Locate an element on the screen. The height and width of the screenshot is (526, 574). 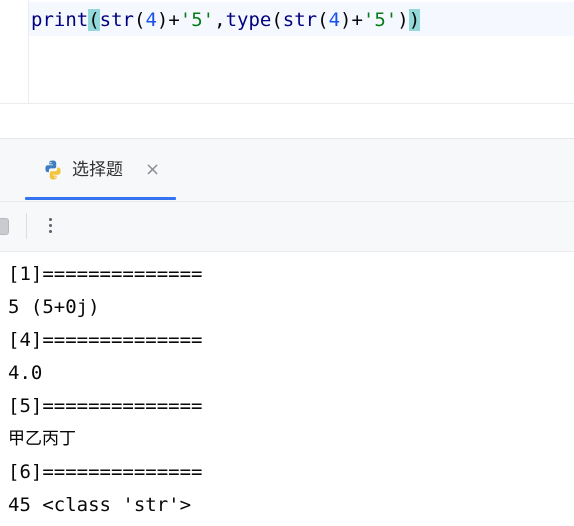
more-options-icon is located at coordinates (50, 226).